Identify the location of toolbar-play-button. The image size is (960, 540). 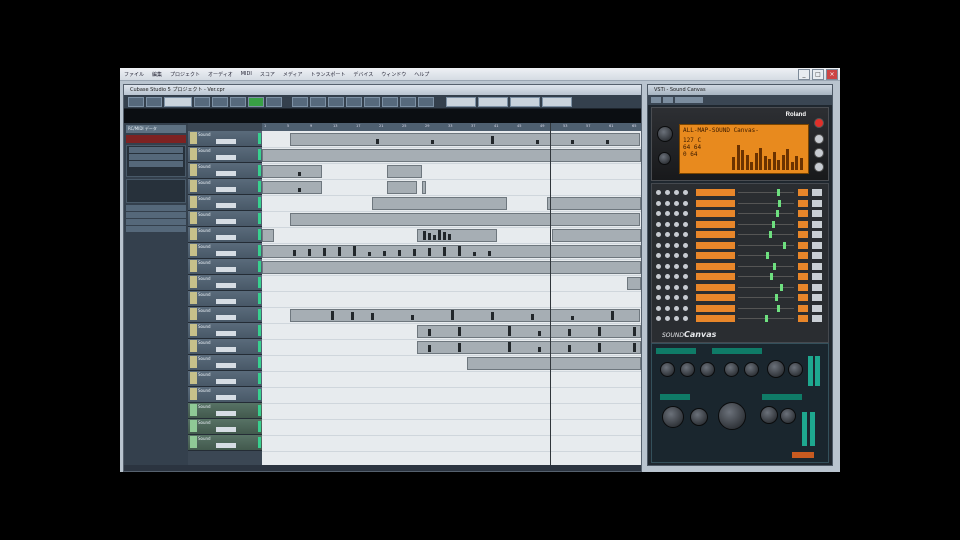
(256, 101).